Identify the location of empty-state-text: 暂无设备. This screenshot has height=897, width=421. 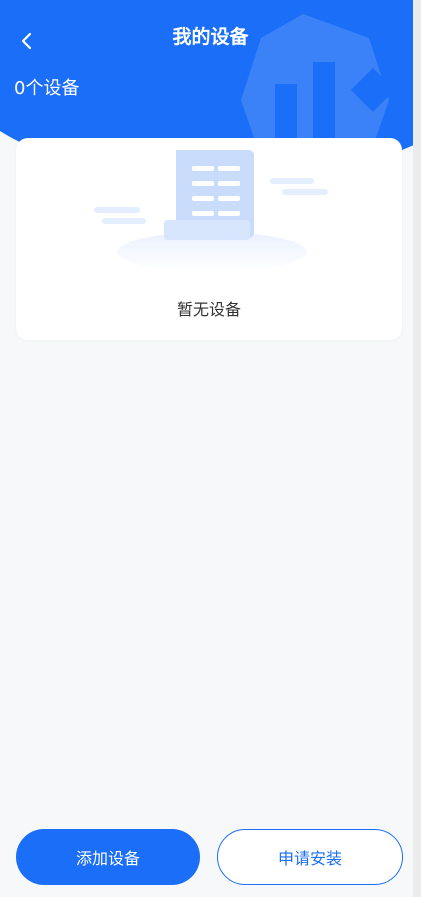
(208, 309).